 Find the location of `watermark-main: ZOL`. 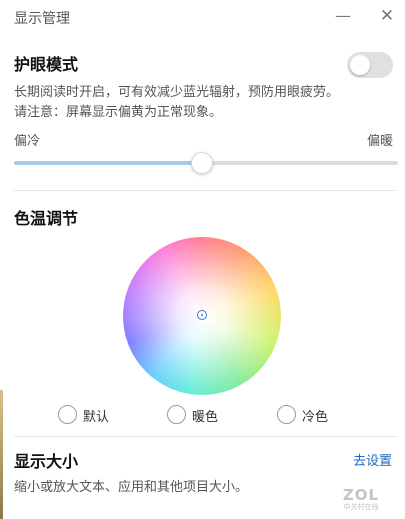

watermark-main: ZOL is located at coordinates (361, 495).